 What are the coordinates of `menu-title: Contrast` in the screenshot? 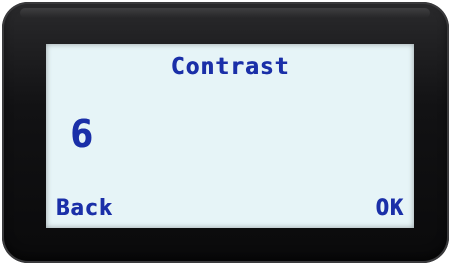 It's located at (230, 67).